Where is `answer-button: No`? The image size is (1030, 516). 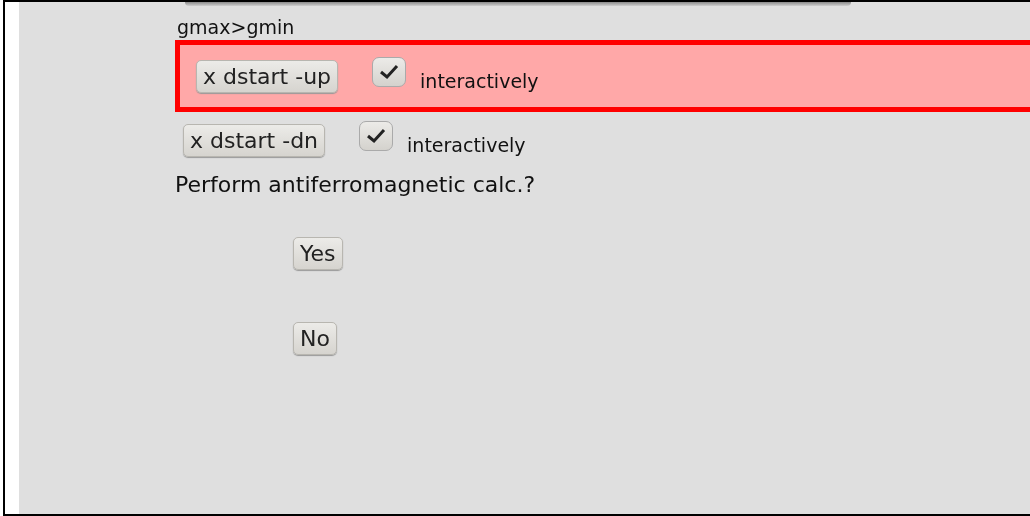
answer-button: No is located at coordinates (315, 338).